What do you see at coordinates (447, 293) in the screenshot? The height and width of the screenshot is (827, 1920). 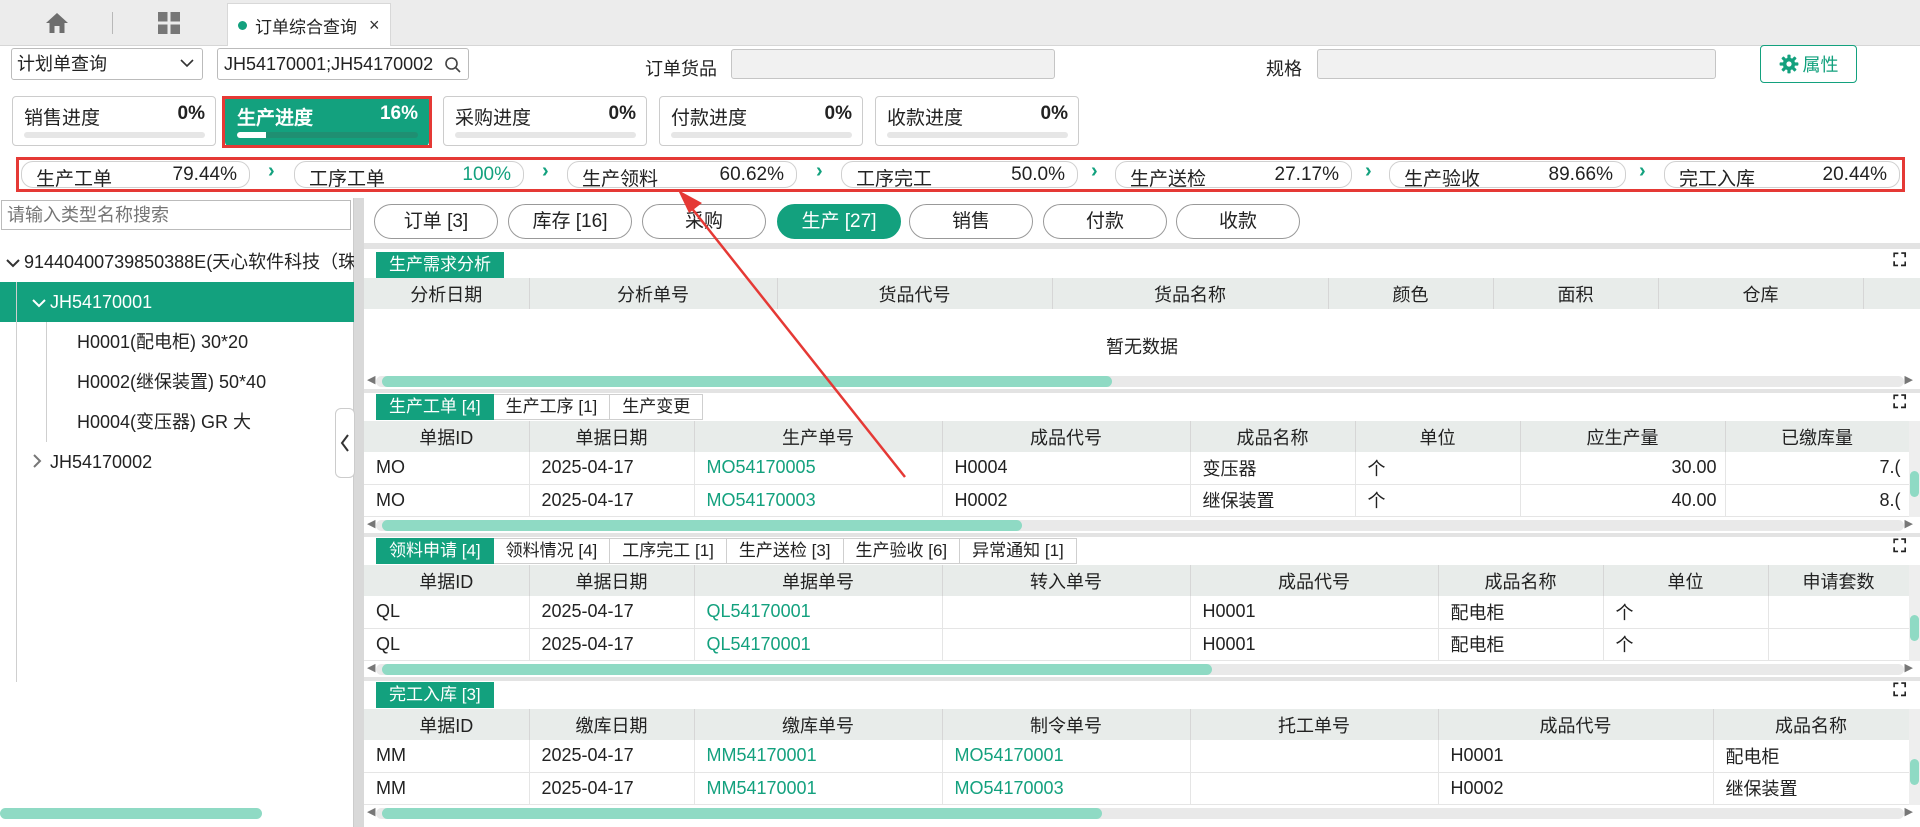 I see `column-header: 分析日期` at bounding box center [447, 293].